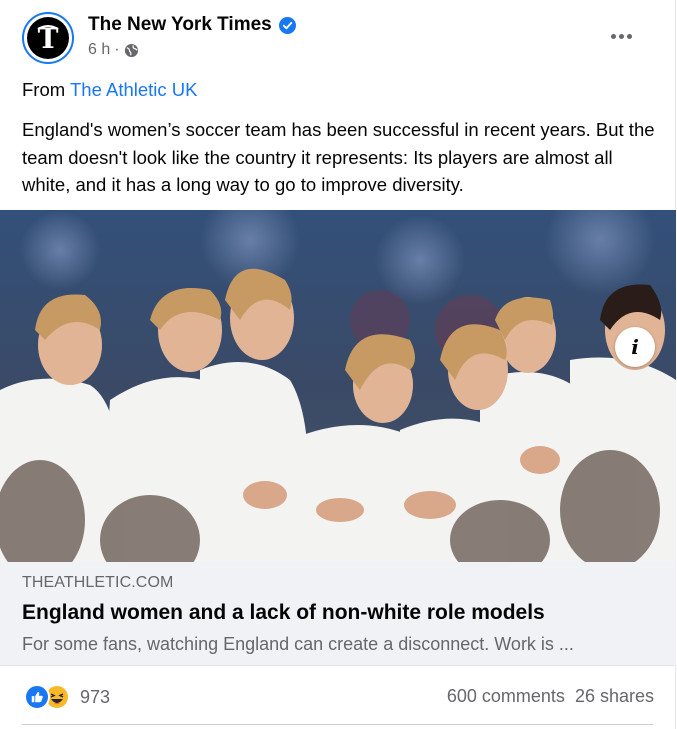 This screenshot has width=677, height=729. Describe the element at coordinates (506, 696) in the screenshot. I see `comments-count: 600 comments` at that location.